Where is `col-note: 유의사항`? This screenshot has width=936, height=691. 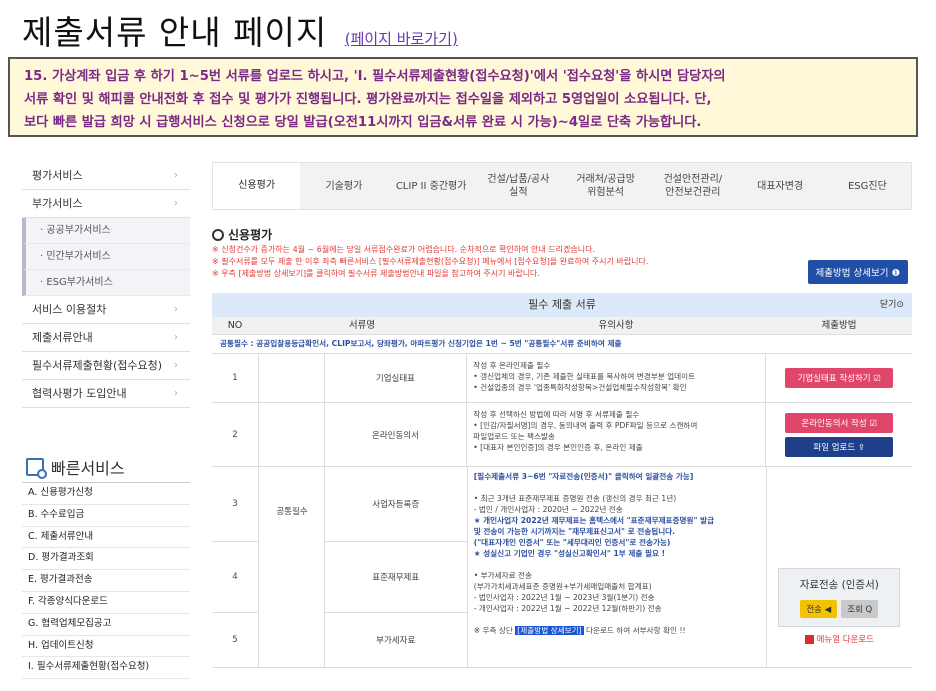 col-note: 유의사항 is located at coordinates (616, 325).